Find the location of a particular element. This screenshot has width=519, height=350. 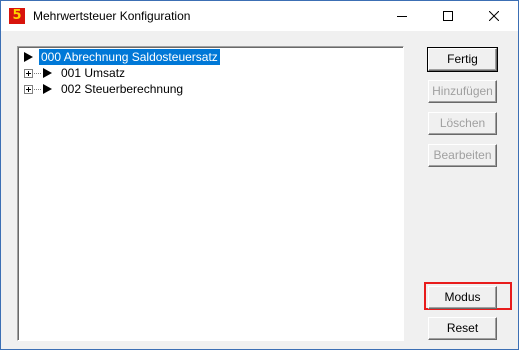

tree-item-label: 002 Steuerberechnung is located at coordinates (122, 89).